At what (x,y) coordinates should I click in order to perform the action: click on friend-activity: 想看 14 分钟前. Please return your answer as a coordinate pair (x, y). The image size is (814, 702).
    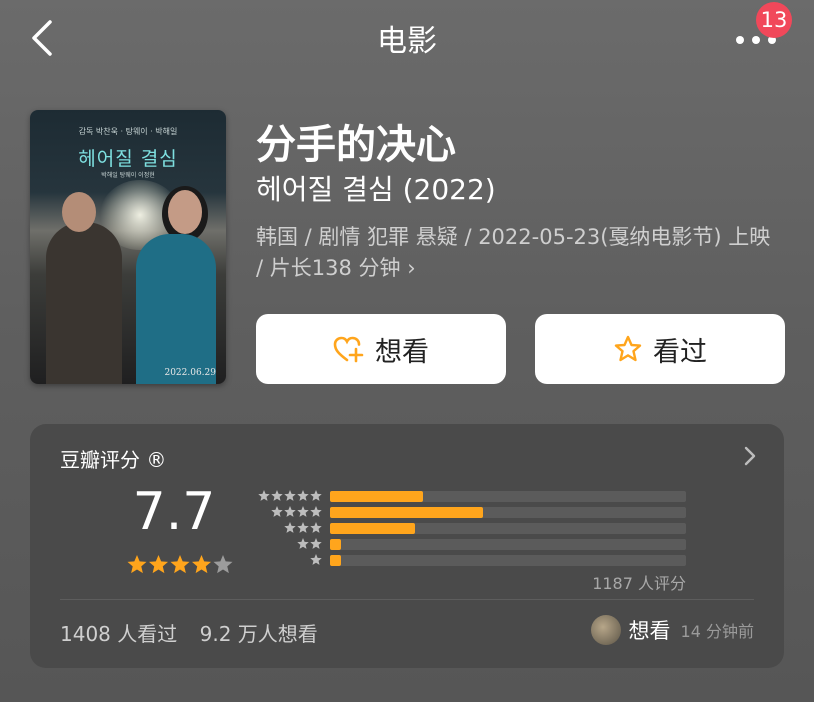
    Looking at the image, I should click on (672, 630).